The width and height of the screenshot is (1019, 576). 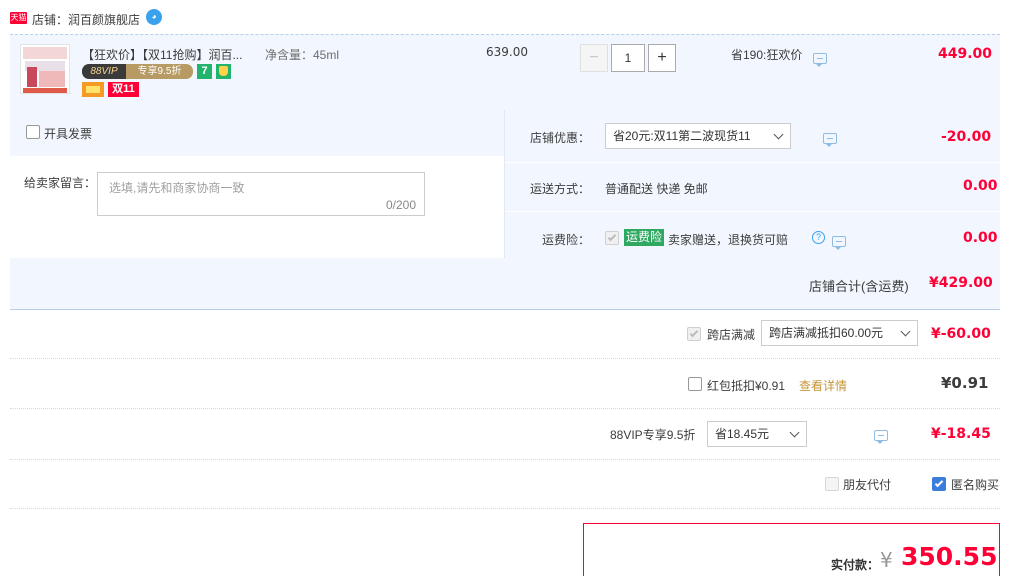 I want to click on item-subtotal: 449.00, so click(x=965, y=54).